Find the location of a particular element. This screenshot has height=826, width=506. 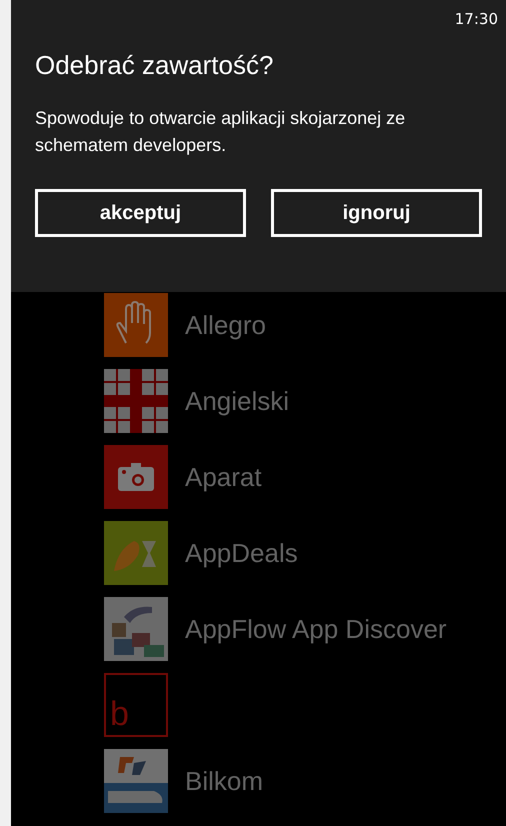

app-name: Aparat is located at coordinates (223, 477).